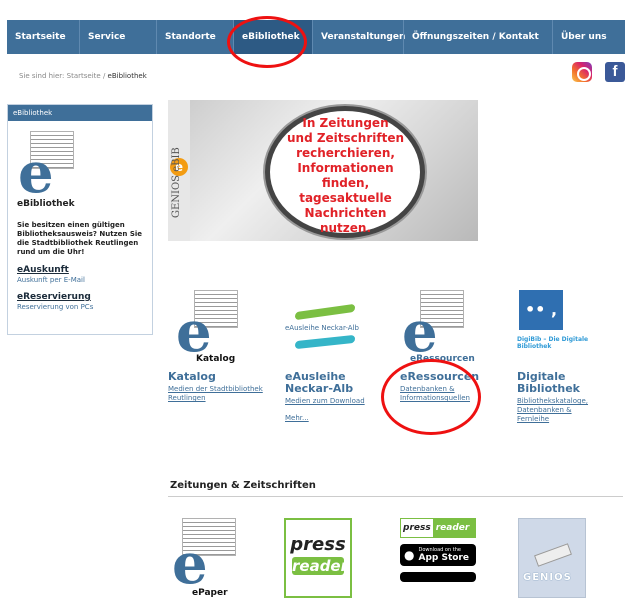 The height and width of the screenshot is (598, 625). Describe the element at coordinates (582, 72) in the screenshot. I see `instagram-icon` at that location.